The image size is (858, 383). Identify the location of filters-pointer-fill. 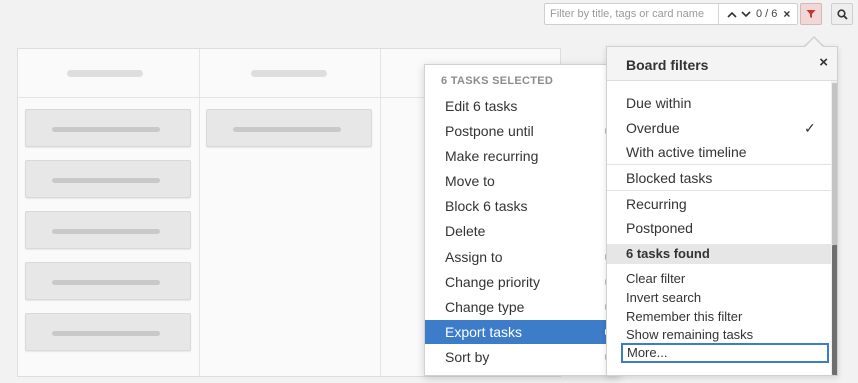
(814, 42).